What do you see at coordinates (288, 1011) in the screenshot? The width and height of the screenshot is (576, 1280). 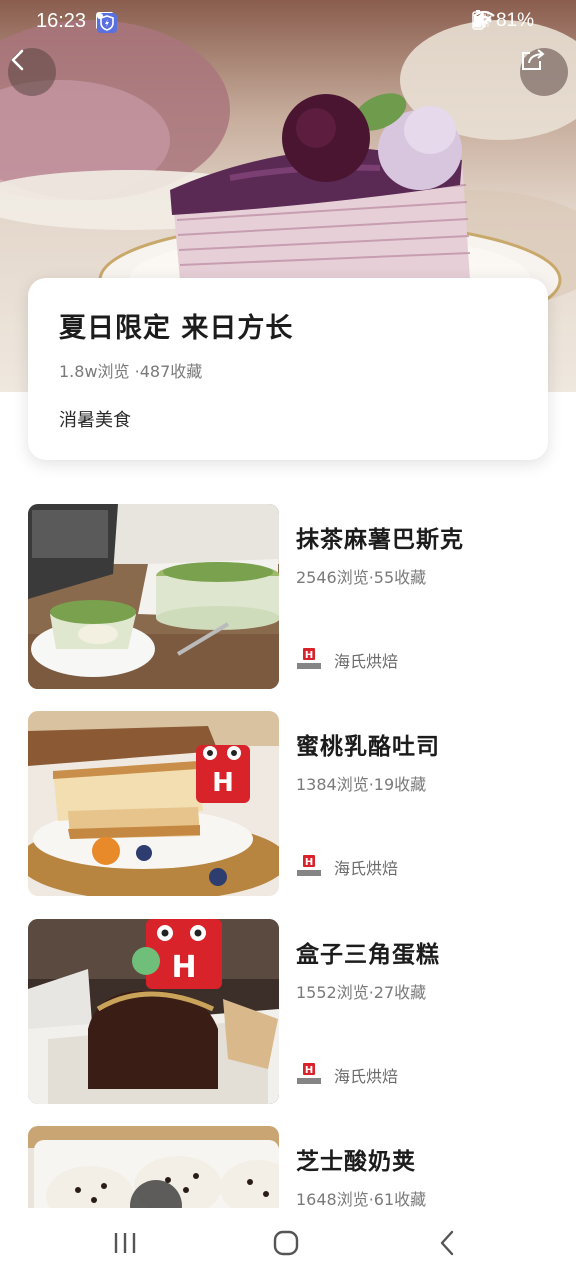 I see `recipe-item: H 盒子三角蛋糕 1552浏览·27收藏 H 海氏烘焙` at bounding box center [288, 1011].